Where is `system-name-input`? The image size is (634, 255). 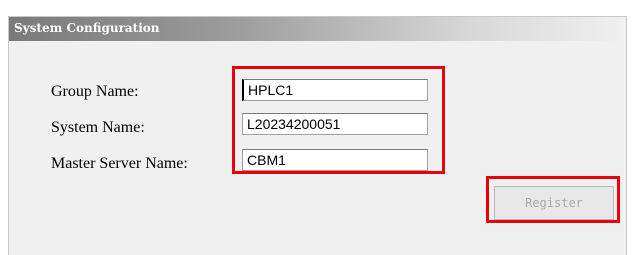 system-name-input is located at coordinates (335, 124).